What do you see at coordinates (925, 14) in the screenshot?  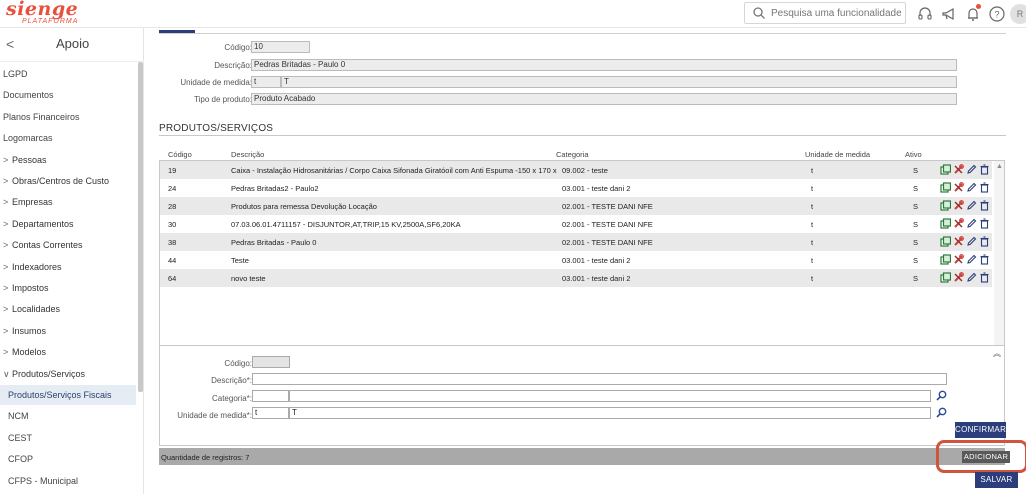 I see `headset-icon` at bounding box center [925, 14].